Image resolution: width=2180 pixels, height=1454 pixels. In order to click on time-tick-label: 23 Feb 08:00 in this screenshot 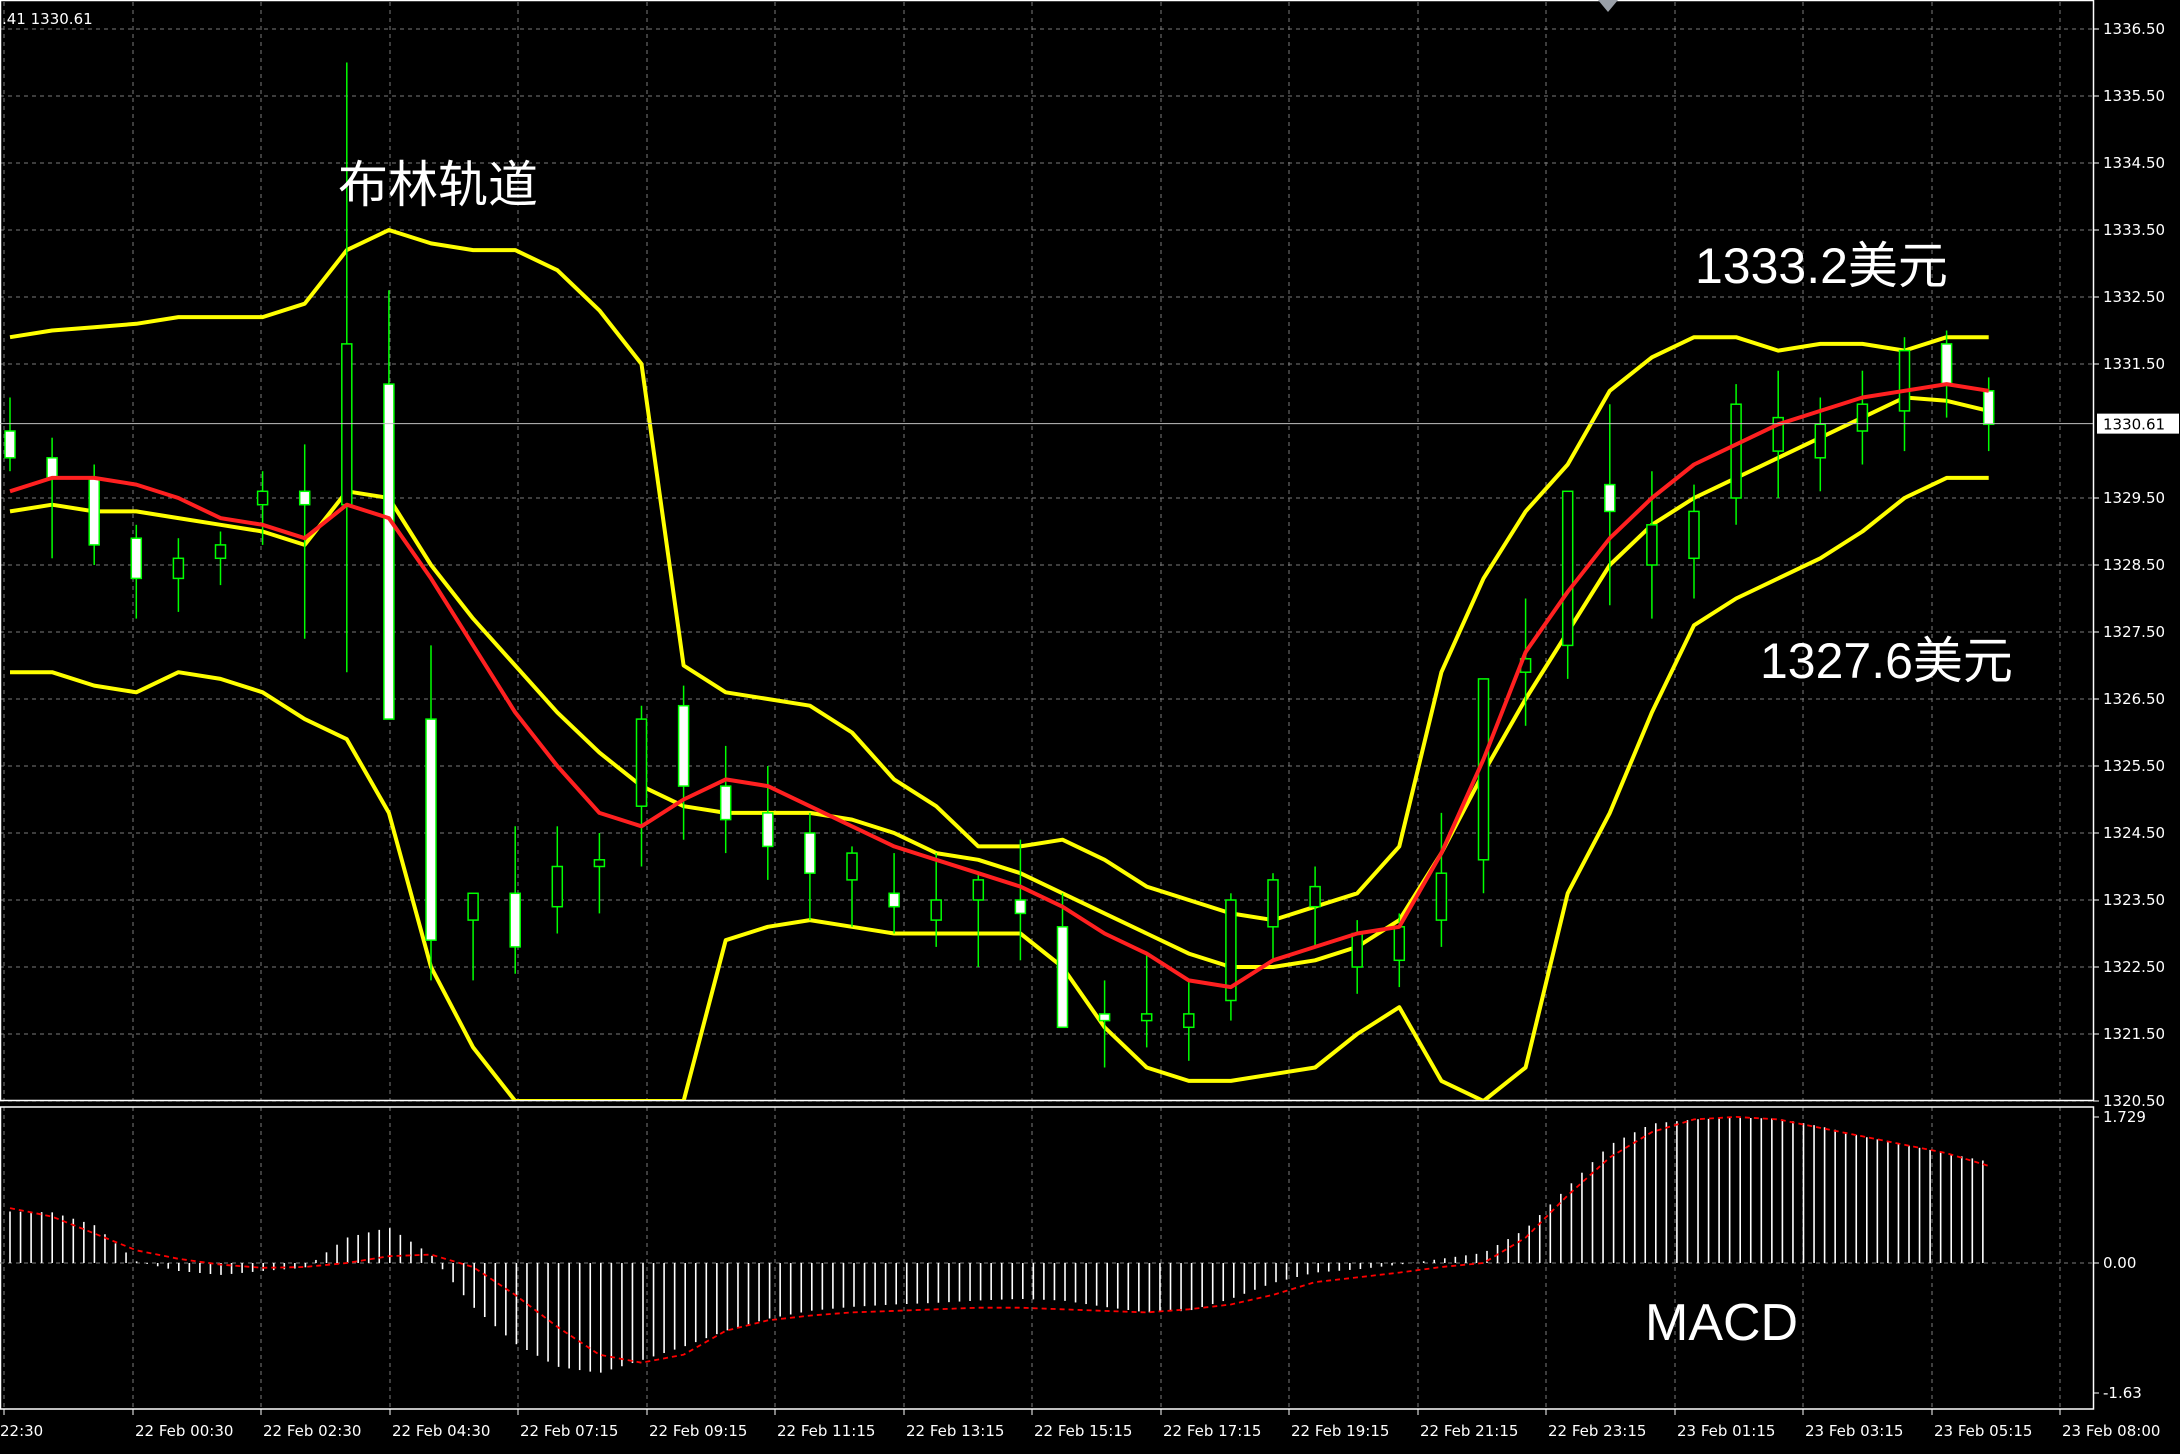, I will do `click(2111, 1431)`.